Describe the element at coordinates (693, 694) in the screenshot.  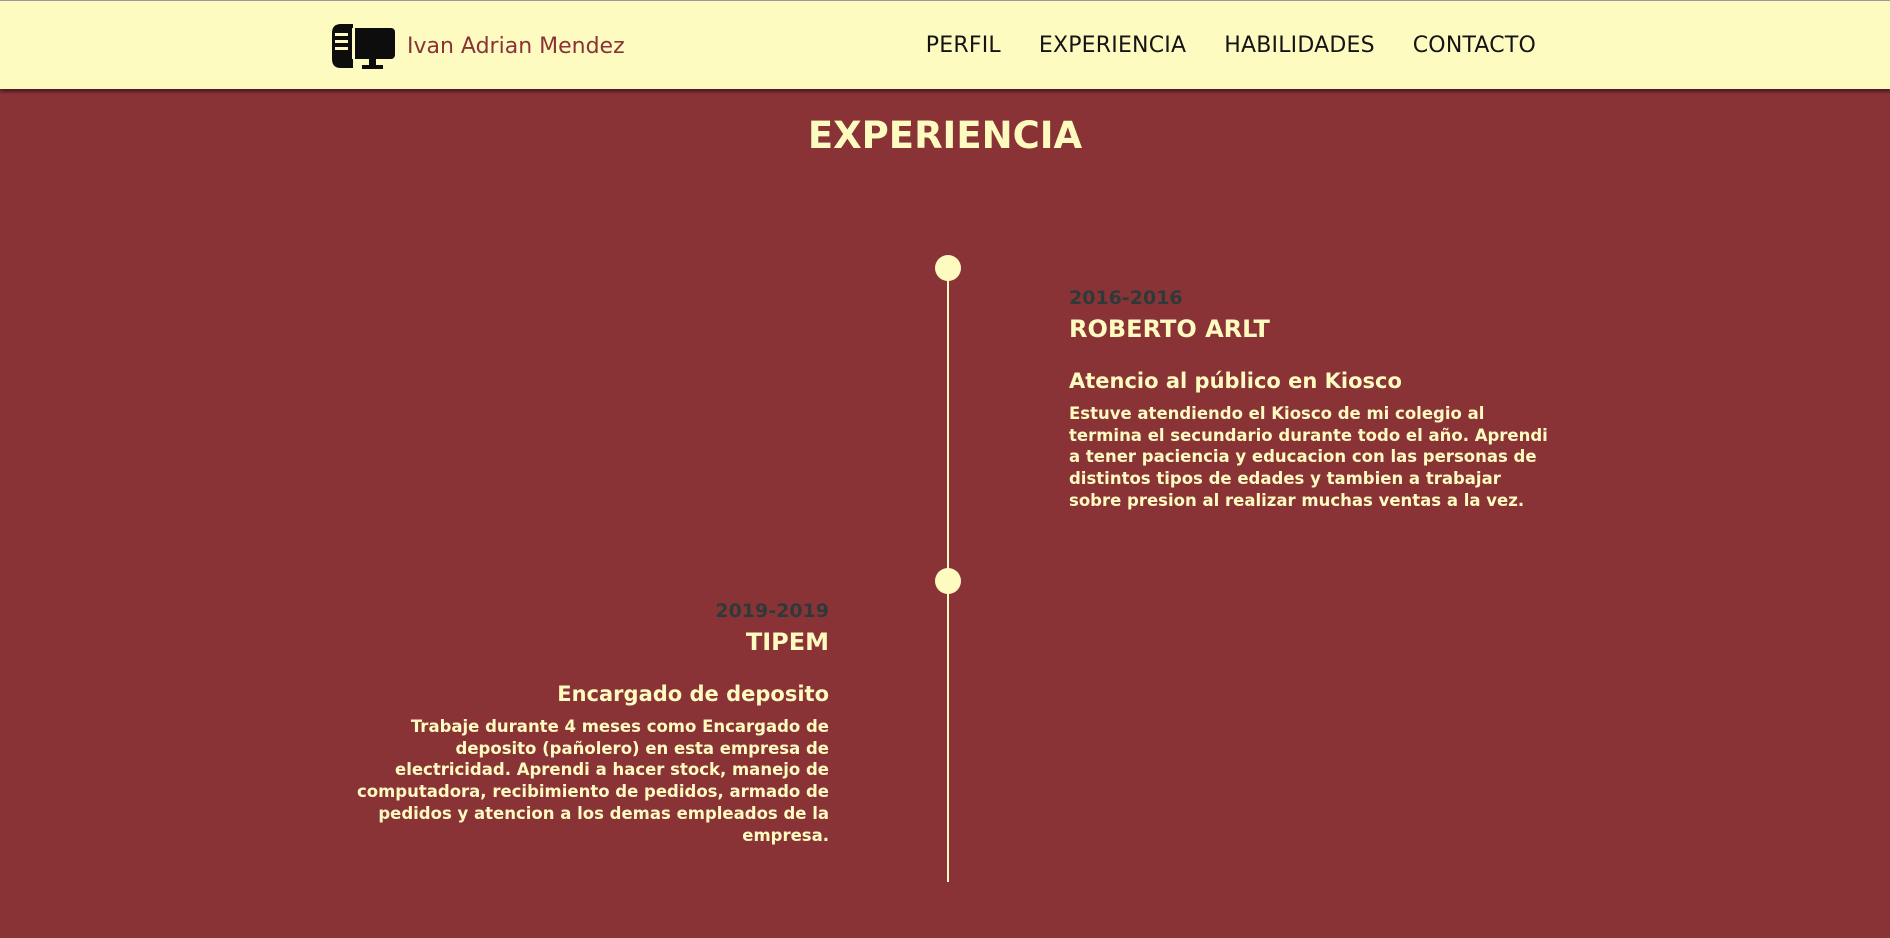
I see `entry-role: Encargado de deposito` at that location.